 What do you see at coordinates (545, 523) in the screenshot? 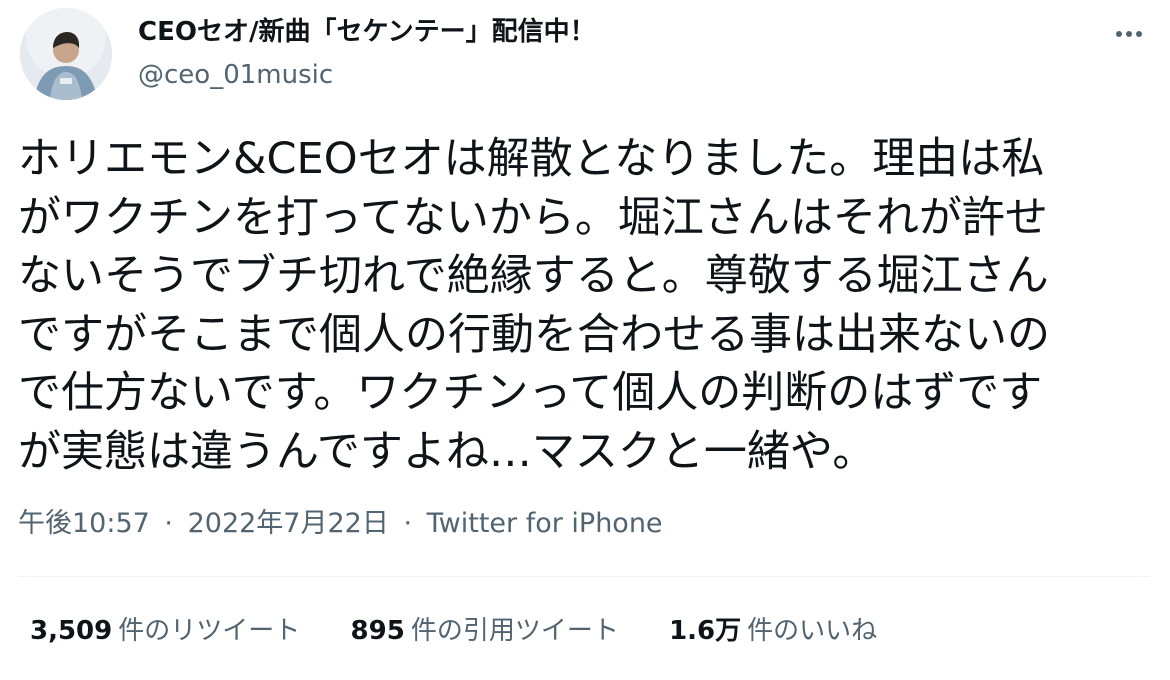
I see `tweet-source: Twitter for iPhone` at bounding box center [545, 523].